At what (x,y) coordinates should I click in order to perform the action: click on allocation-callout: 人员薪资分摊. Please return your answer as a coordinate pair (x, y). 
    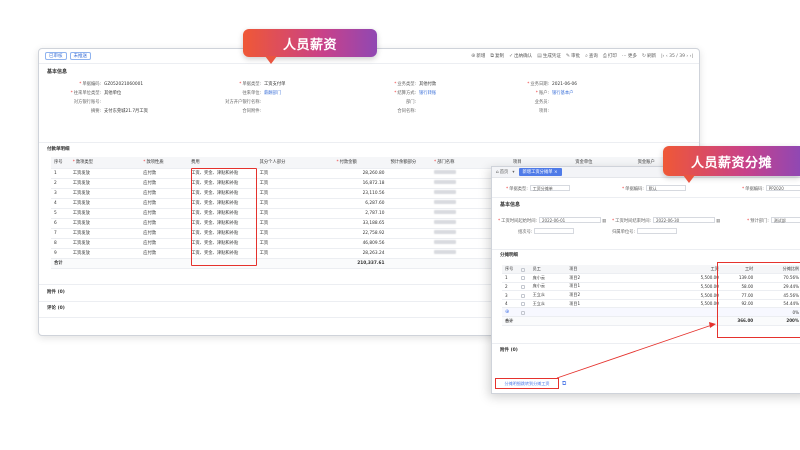
    Looking at the image, I should click on (731, 164).